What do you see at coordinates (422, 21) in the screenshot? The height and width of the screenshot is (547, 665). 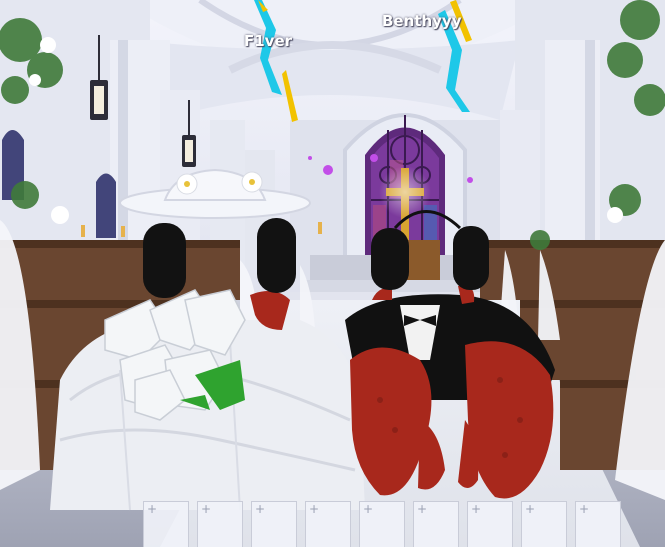 I see `player-name-tag: Benthyyy` at bounding box center [422, 21].